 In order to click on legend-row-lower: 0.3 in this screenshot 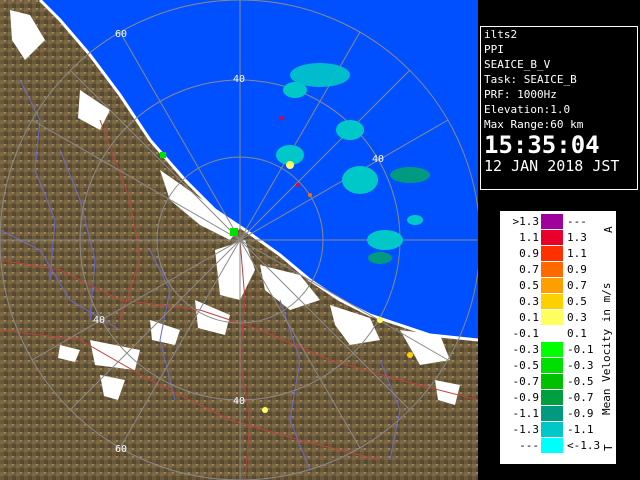, I will do `click(529, 301)`.